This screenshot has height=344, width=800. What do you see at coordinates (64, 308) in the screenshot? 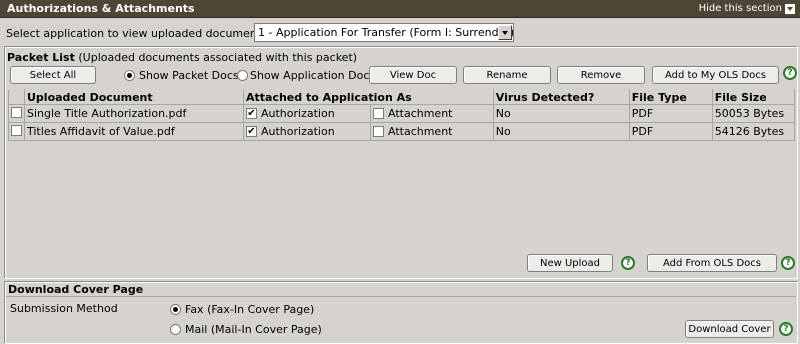
I see `submission-method-label: Submission Method` at bounding box center [64, 308].